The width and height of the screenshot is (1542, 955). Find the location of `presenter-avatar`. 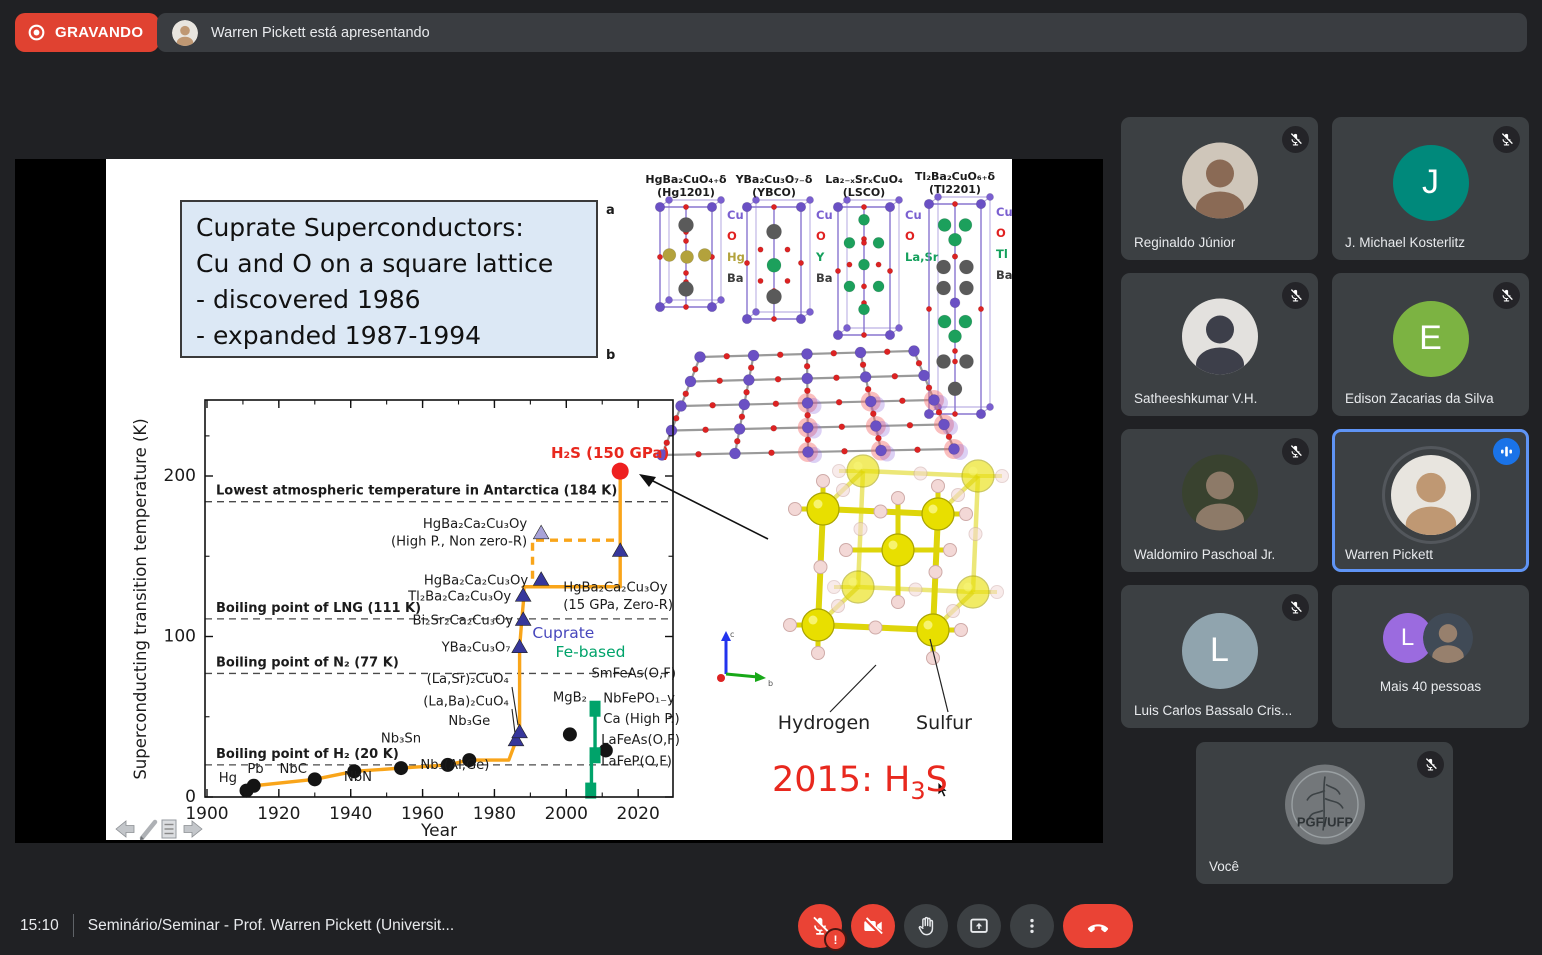

presenter-avatar is located at coordinates (185, 32).